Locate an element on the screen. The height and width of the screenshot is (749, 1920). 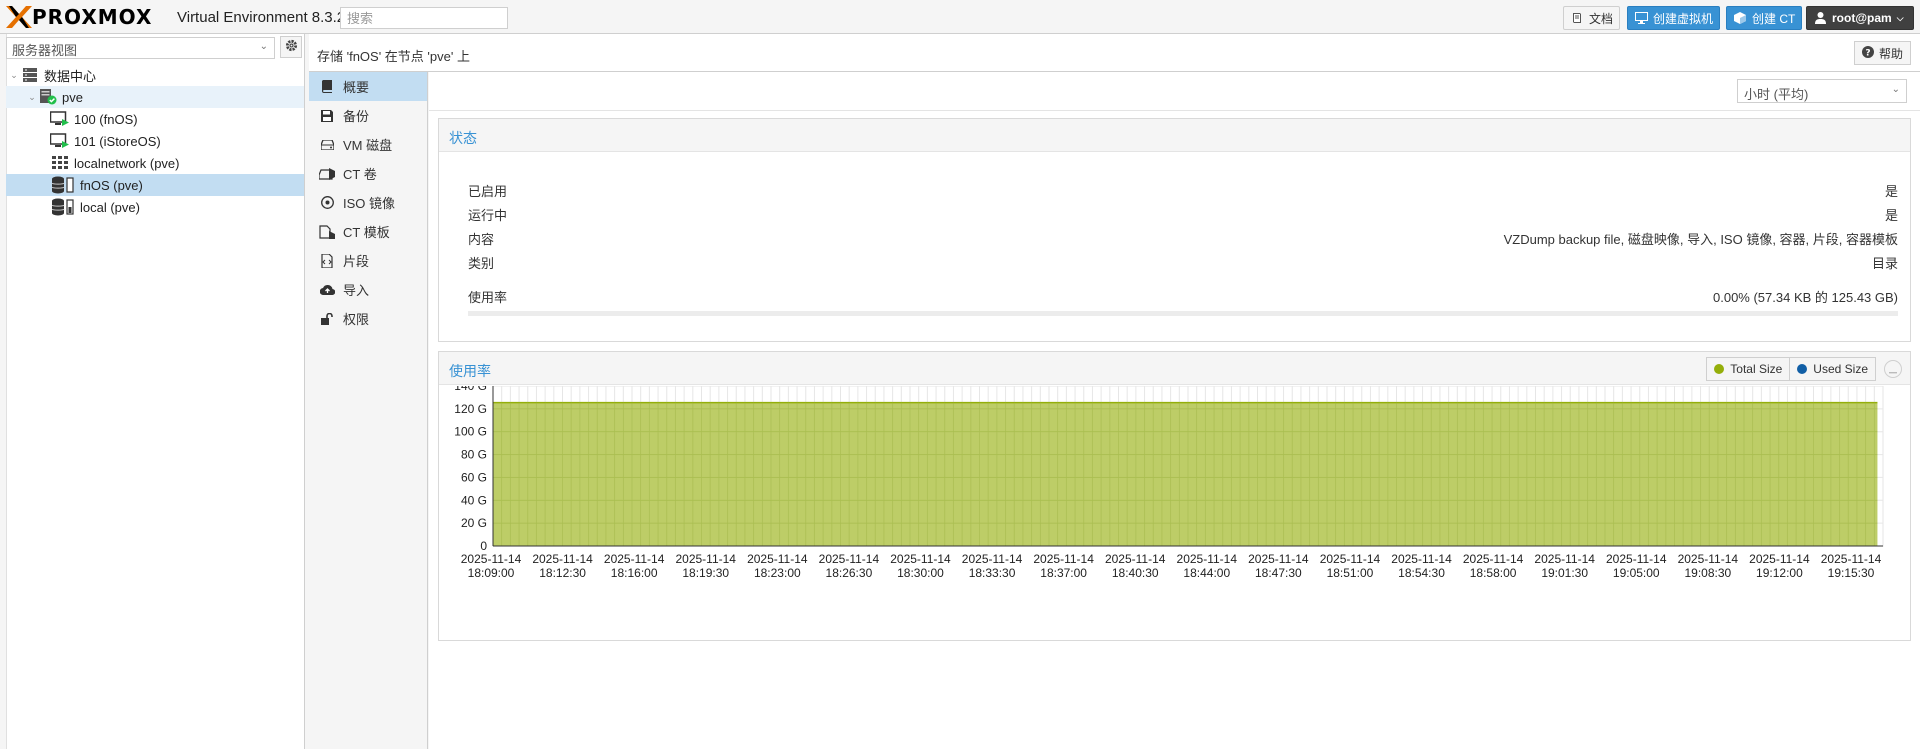
undo-zoom-button is located at coordinates (1893, 369).